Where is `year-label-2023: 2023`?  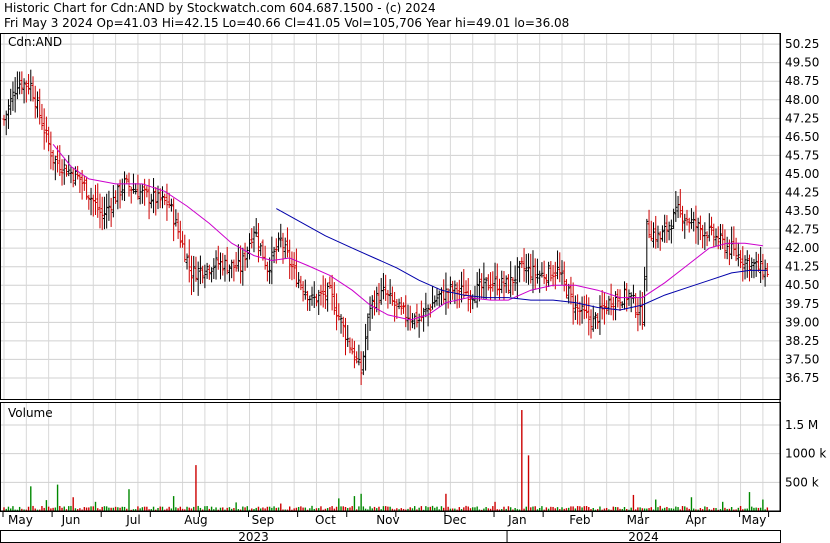
year-label-2023: 2023 is located at coordinates (253, 536).